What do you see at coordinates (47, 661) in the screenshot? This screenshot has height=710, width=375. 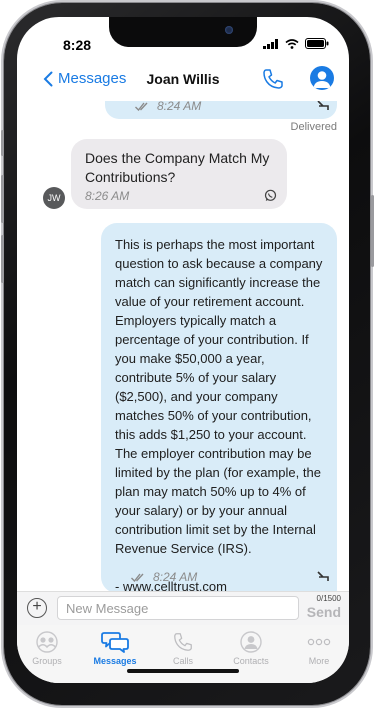 I see `tab-label: Groups` at bounding box center [47, 661].